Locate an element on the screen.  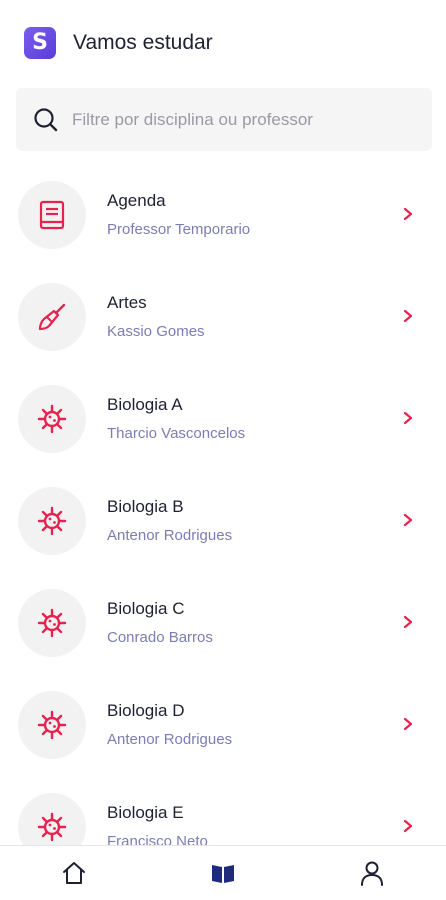
app-header: S Vamos estudar is located at coordinates (223, 43).